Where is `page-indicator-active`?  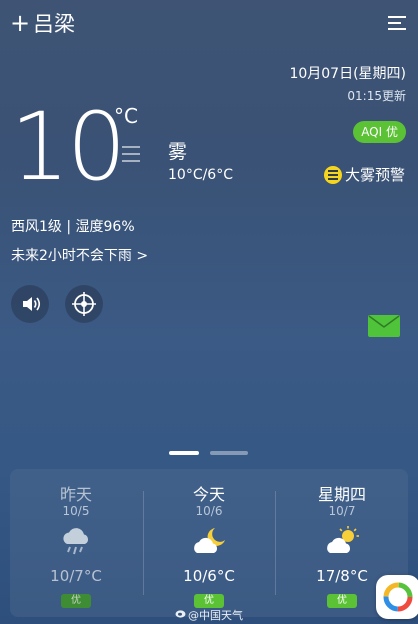 page-indicator-active is located at coordinates (184, 453).